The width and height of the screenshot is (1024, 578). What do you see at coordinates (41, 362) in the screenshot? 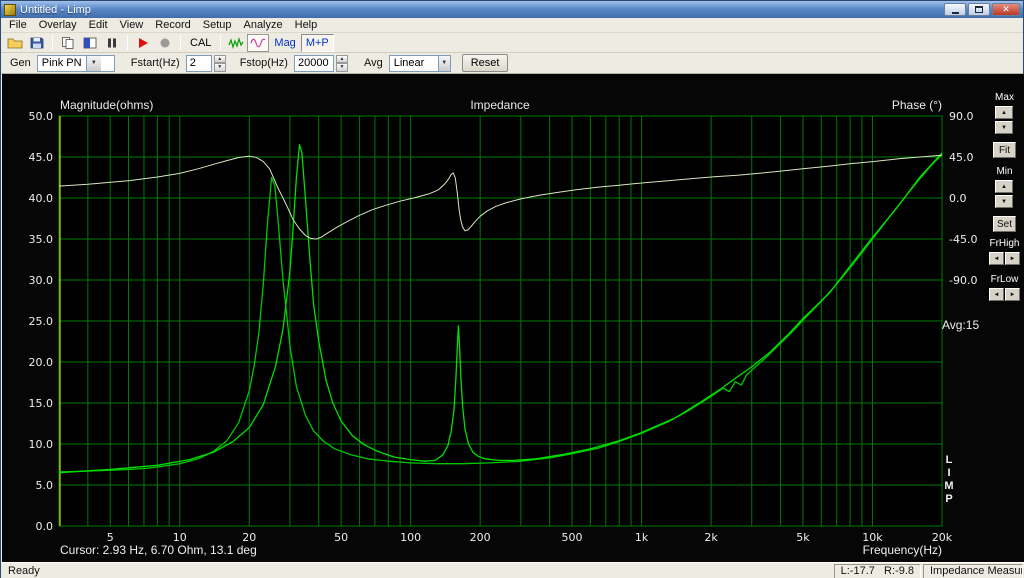
I see `y-left-tick-label: 20.0` at bounding box center [41, 362].